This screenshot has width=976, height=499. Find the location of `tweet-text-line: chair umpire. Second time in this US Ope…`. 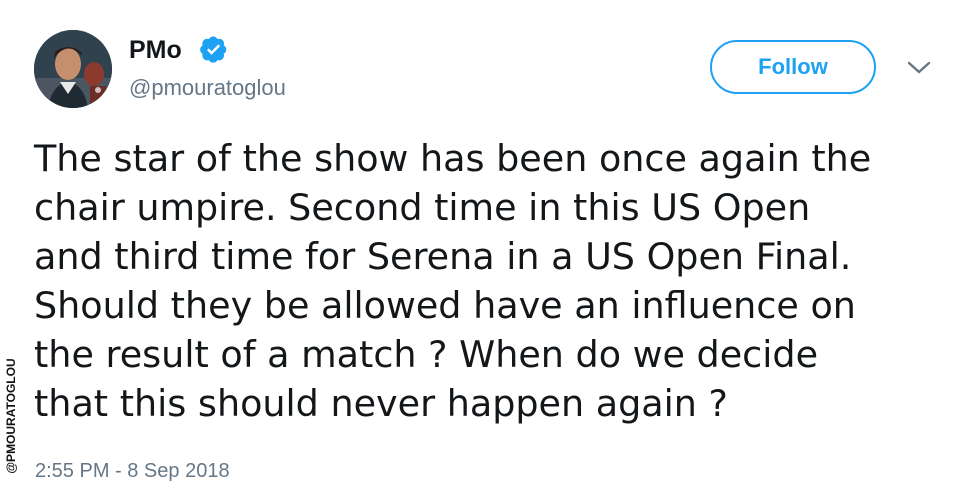

tweet-text-line: chair umpire. Second time in this US Ope… is located at coordinates (422, 207).